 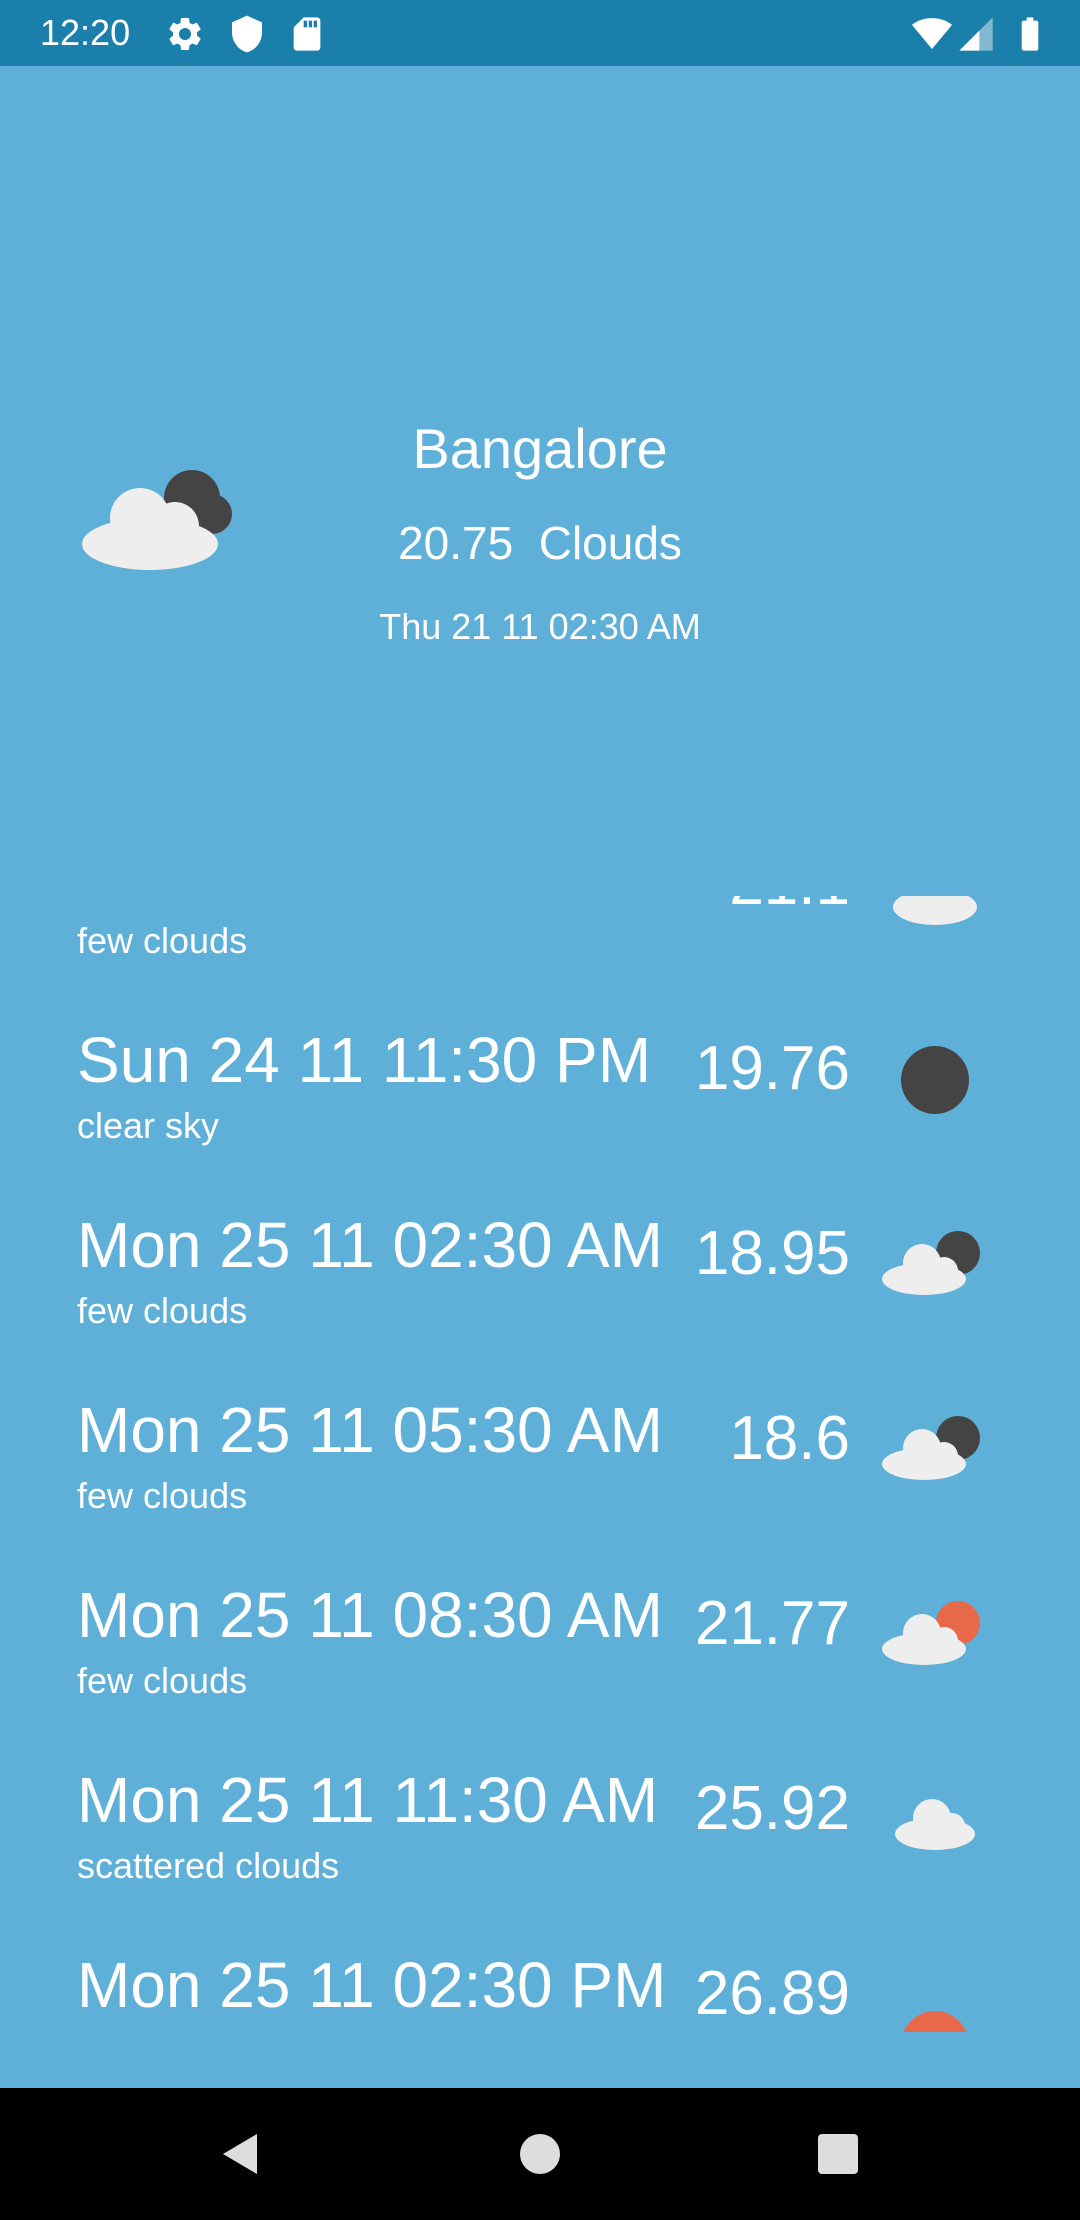 What do you see at coordinates (372, 1985) in the screenshot?
I see `forecast-date: Mon 25 11 02:30 PM` at bounding box center [372, 1985].